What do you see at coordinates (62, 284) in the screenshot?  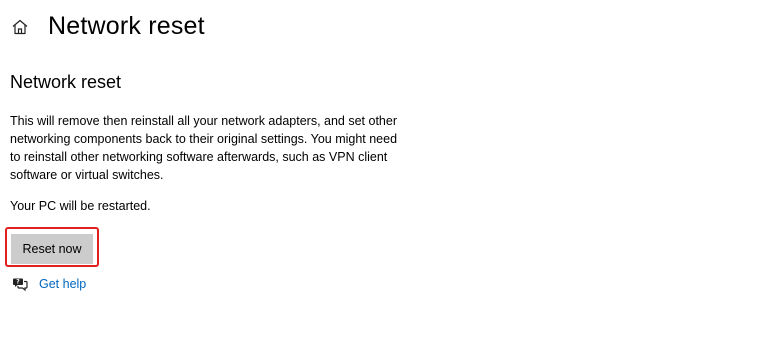 I see `get-help-label: Get help` at bounding box center [62, 284].